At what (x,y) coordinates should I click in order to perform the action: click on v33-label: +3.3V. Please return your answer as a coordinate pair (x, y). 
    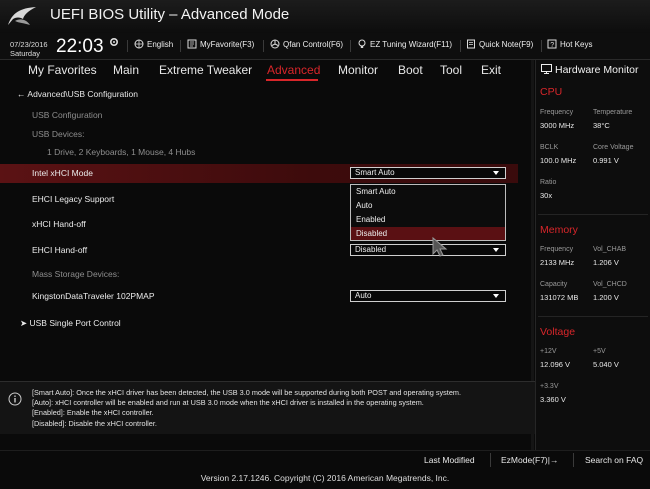
    Looking at the image, I should click on (549, 386).